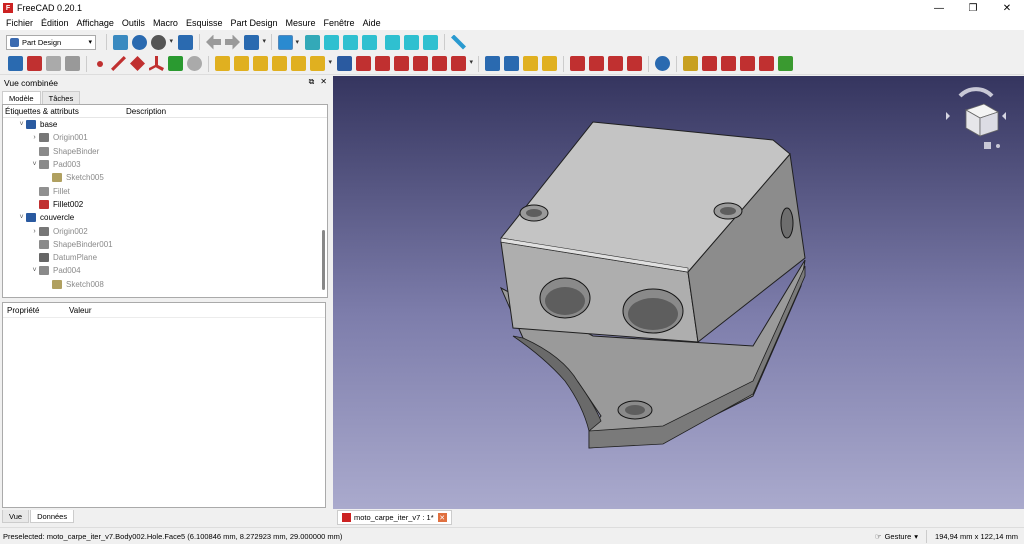 The image size is (1024, 544). What do you see at coordinates (288, 42) in the screenshot?
I see `zoom-icon` at bounding box center [288, 42].